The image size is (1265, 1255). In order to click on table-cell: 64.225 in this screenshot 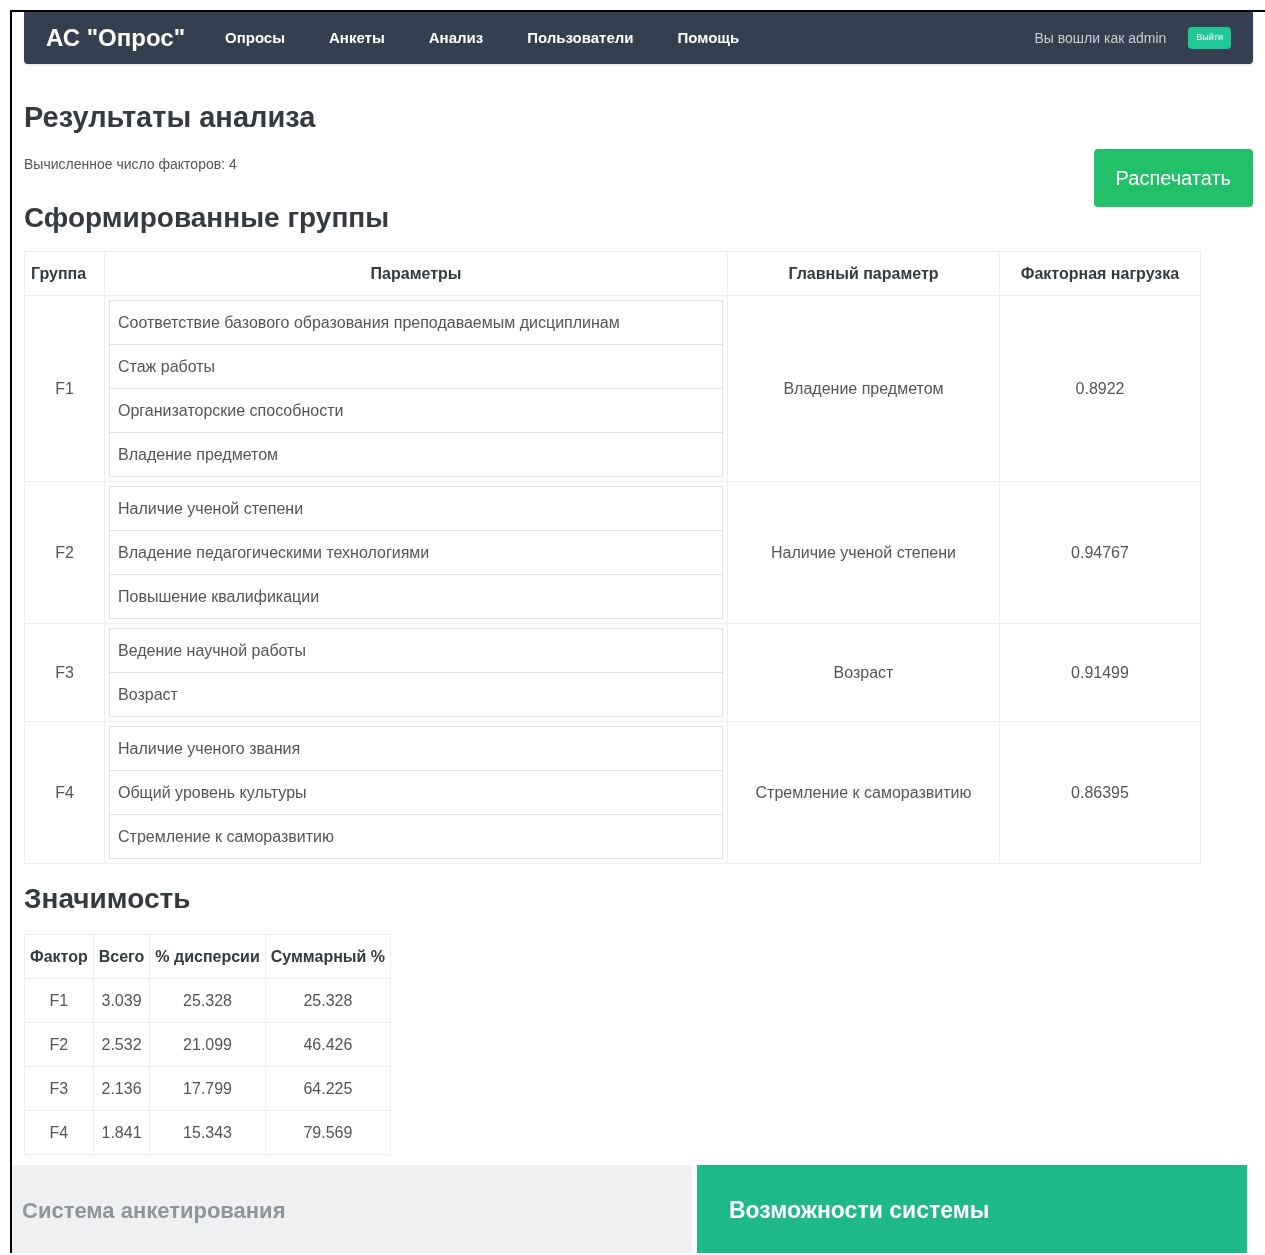, I will do `click(328, 1088)`.